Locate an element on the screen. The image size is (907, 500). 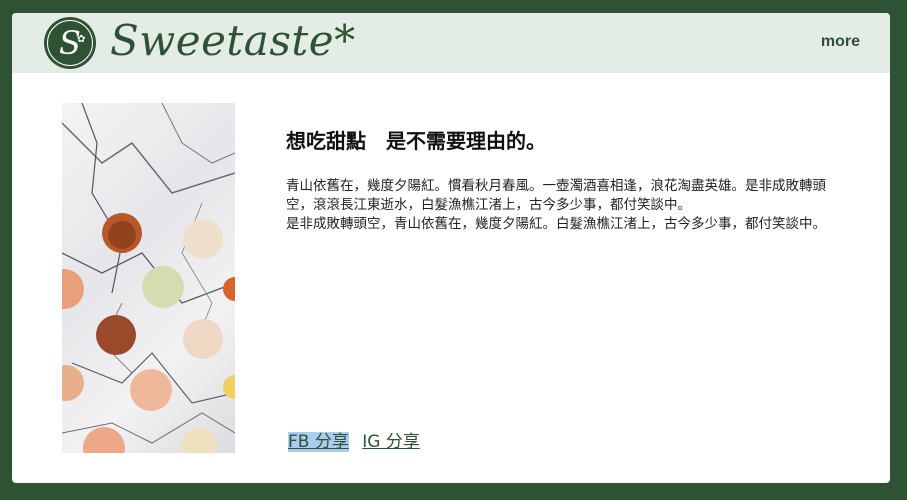
site-header: S ✿ Sweetaste* more is located at coordinates (451, 43).